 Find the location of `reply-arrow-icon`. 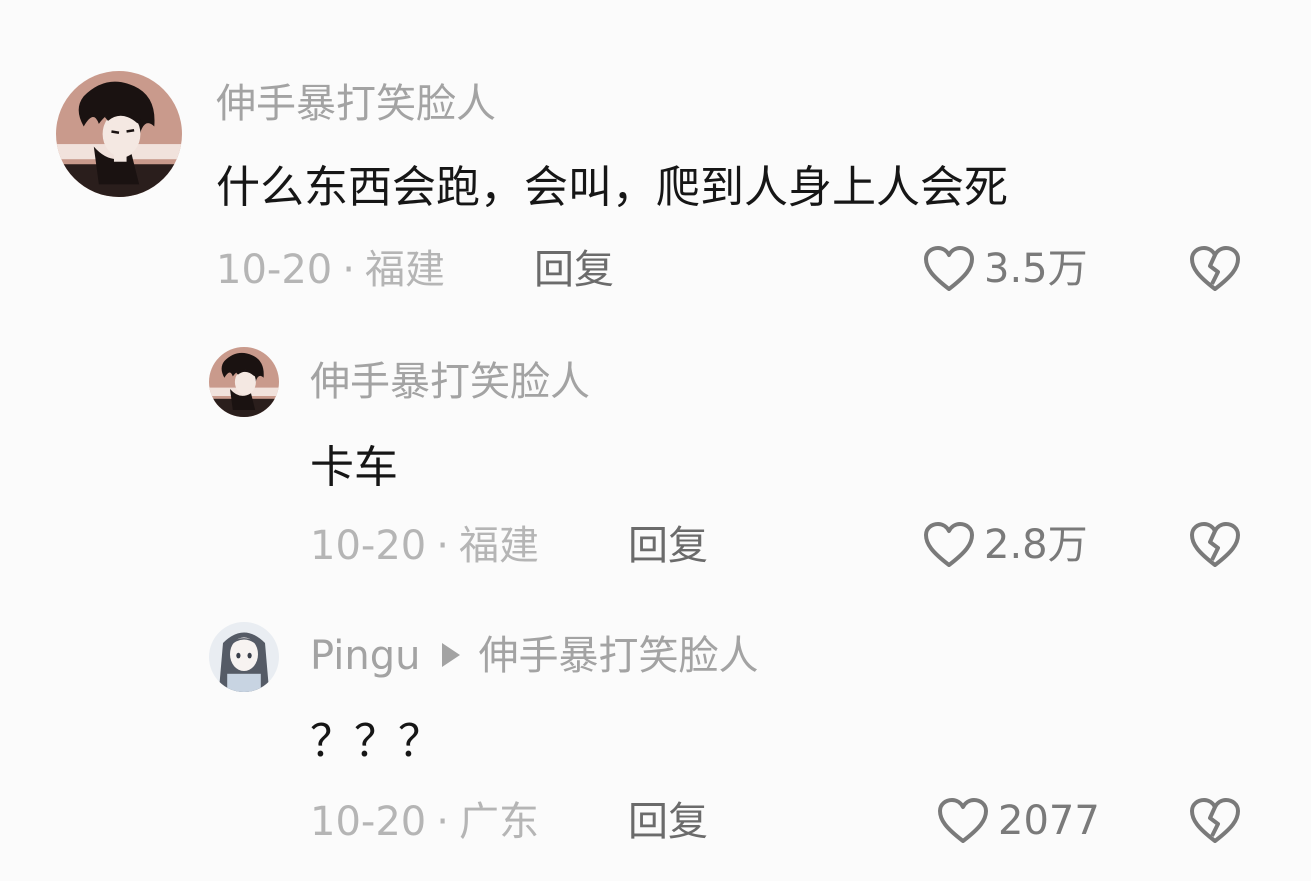

reply-arrow-icon is located at coordinates (451, 655).